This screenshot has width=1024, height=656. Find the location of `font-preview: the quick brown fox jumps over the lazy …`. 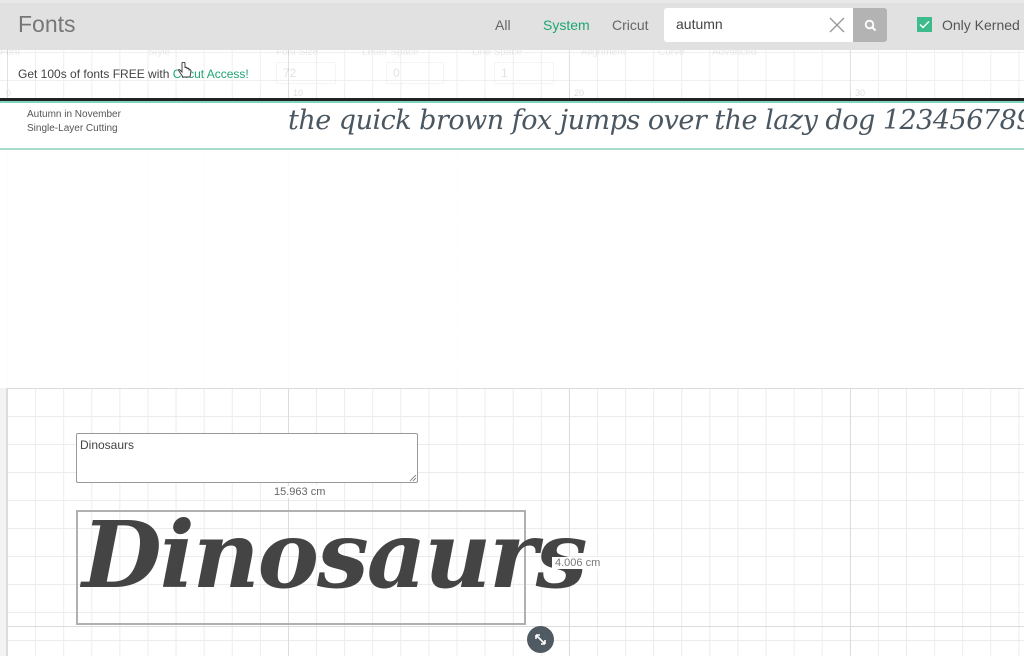

font-preview: the quick brown fox jumps over the lazy … is located at coordinates (656, 120).